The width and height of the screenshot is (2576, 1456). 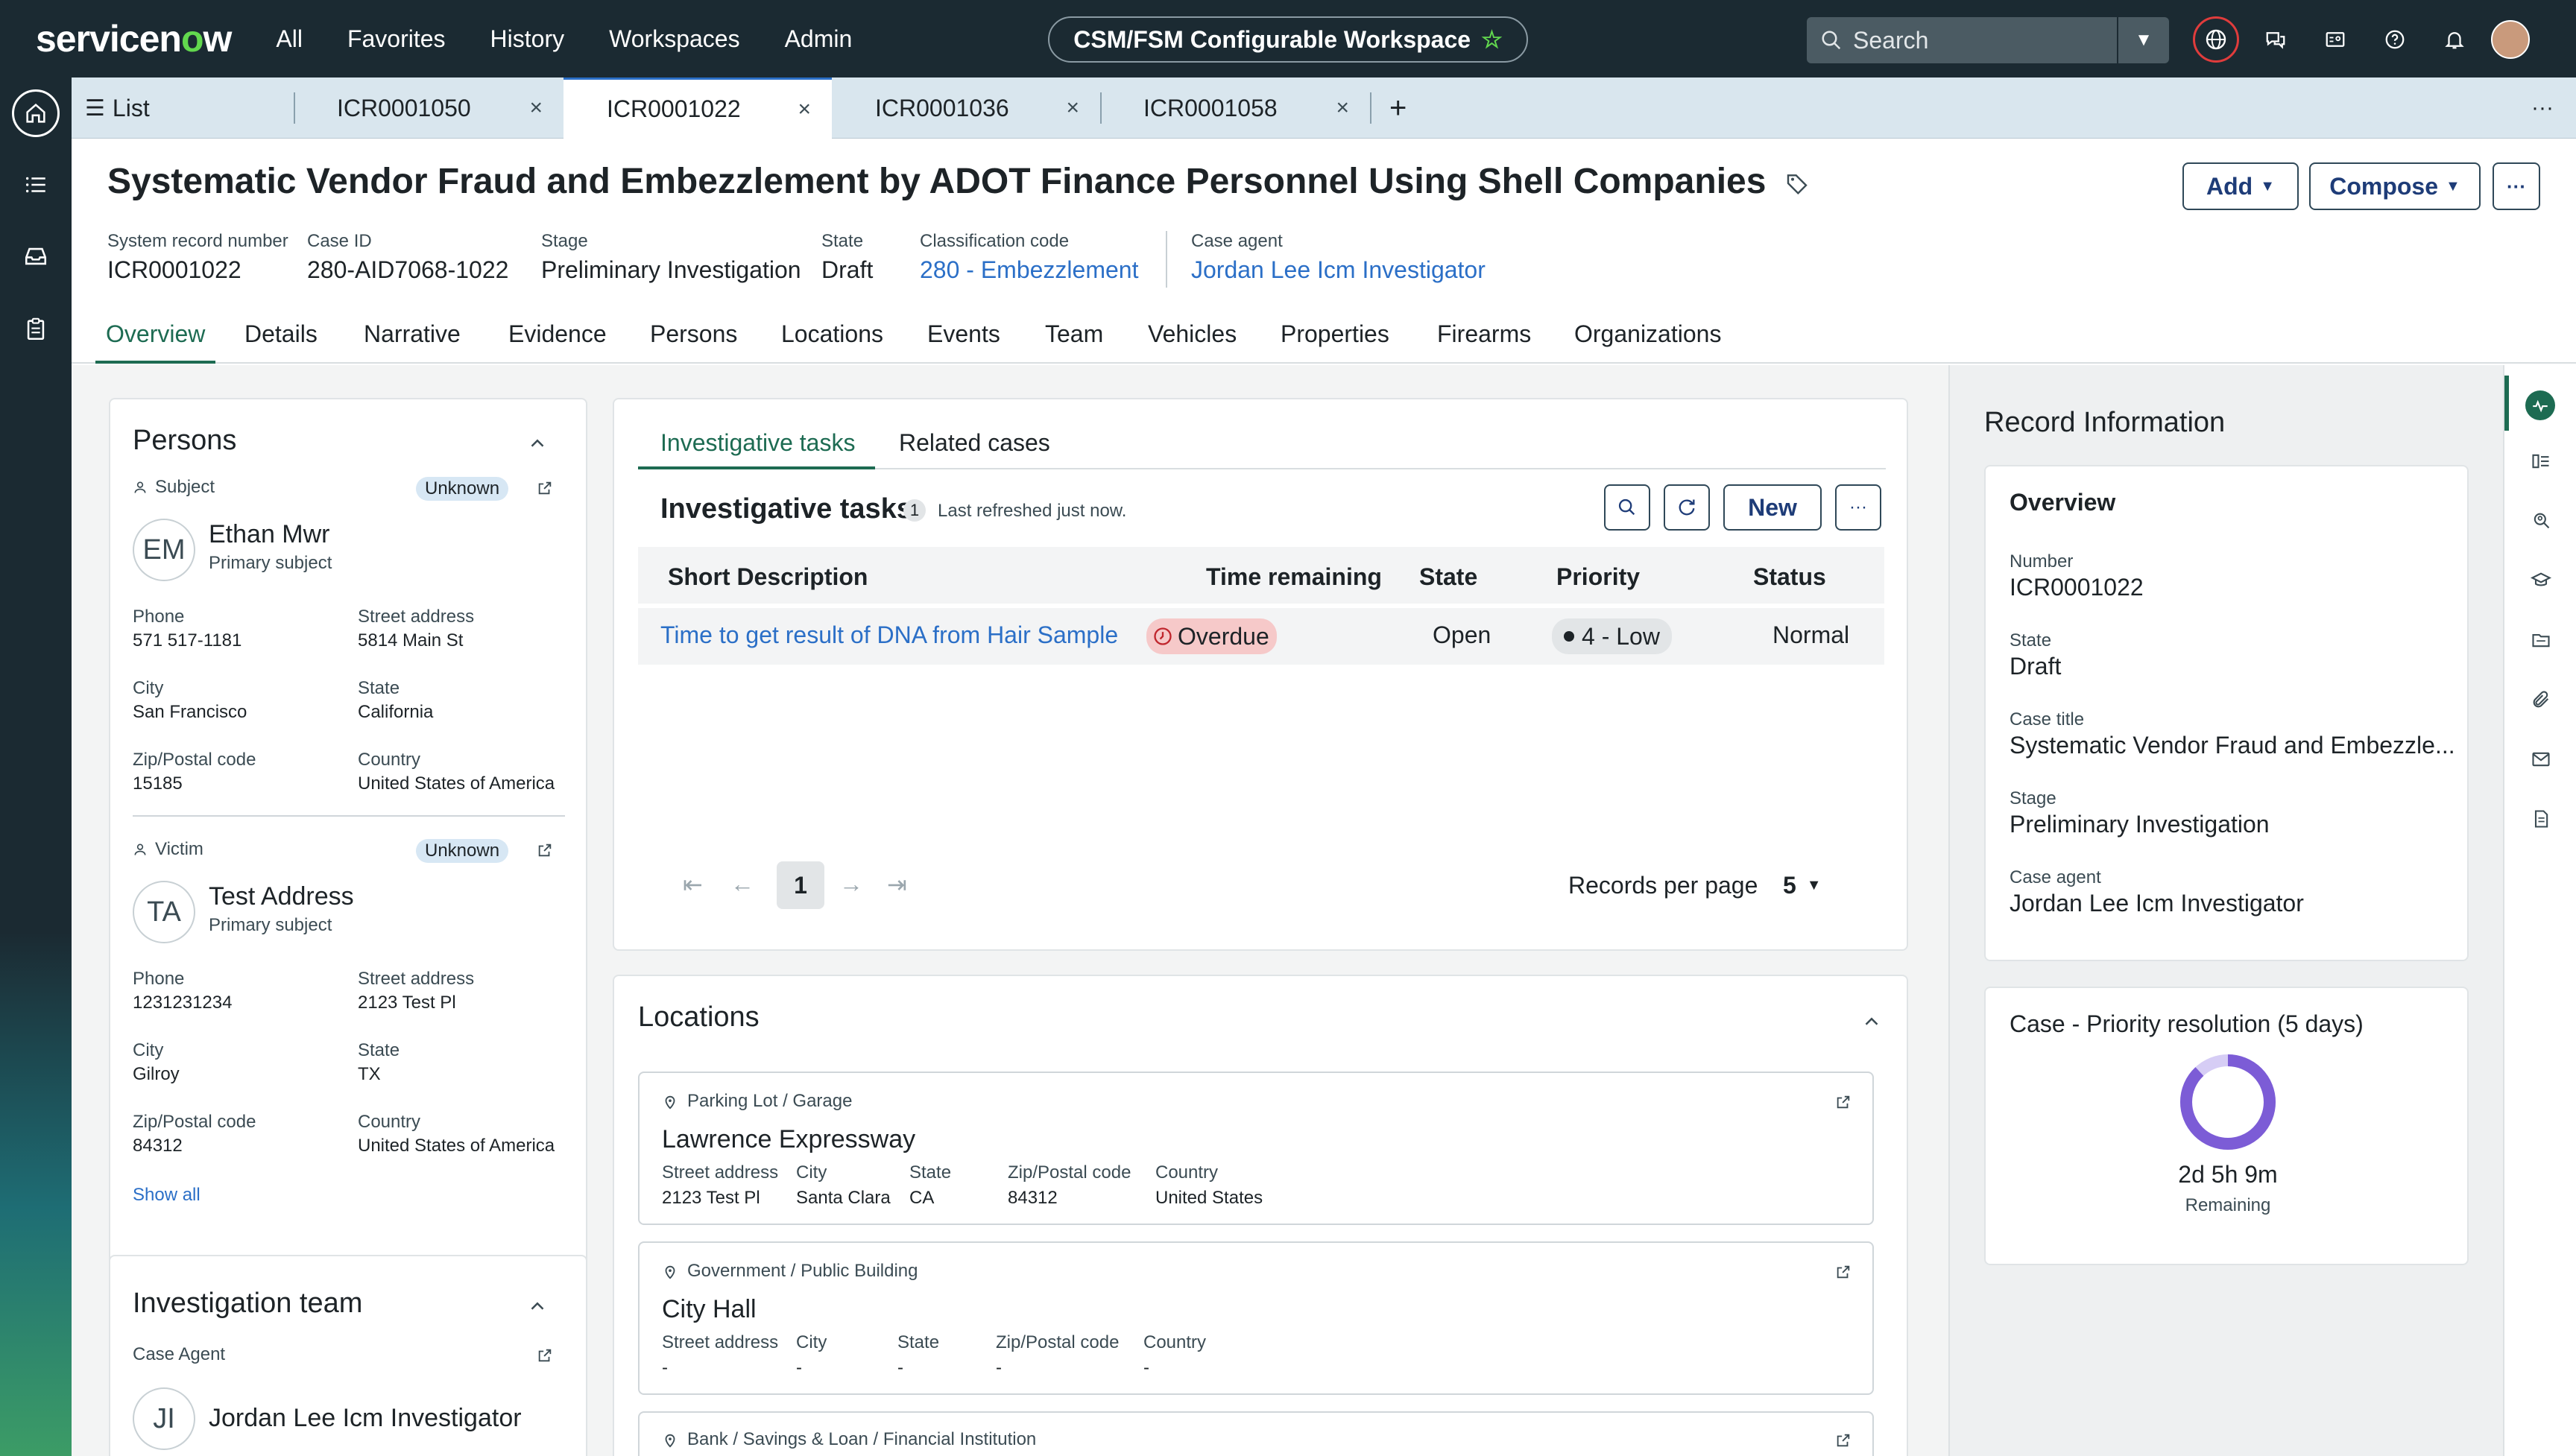 What do you see at coordinates (757, 443) in the screenshot?
I see `tab-investigative-tasks: Investigative tasks` at bounding box center [757, 443].